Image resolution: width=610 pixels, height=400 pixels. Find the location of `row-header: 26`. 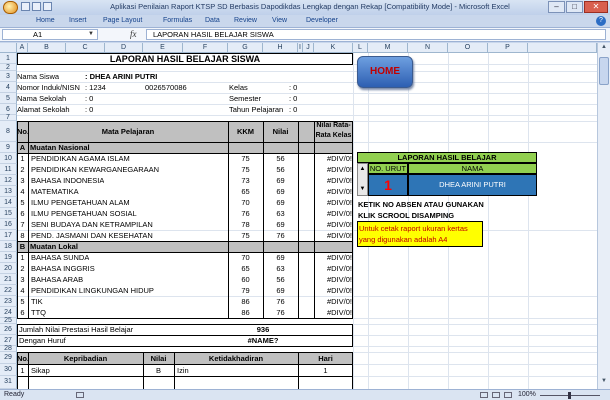

row-header: 26 is located at coordinates (8, 329).